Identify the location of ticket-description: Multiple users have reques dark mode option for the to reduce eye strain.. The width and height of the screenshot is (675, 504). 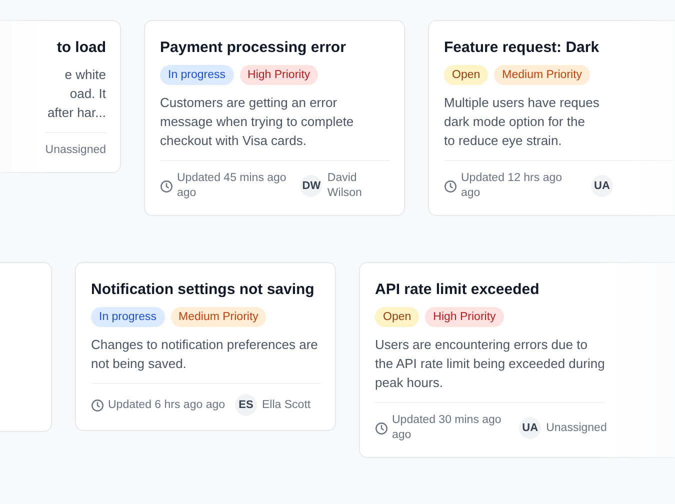
(522, 122).